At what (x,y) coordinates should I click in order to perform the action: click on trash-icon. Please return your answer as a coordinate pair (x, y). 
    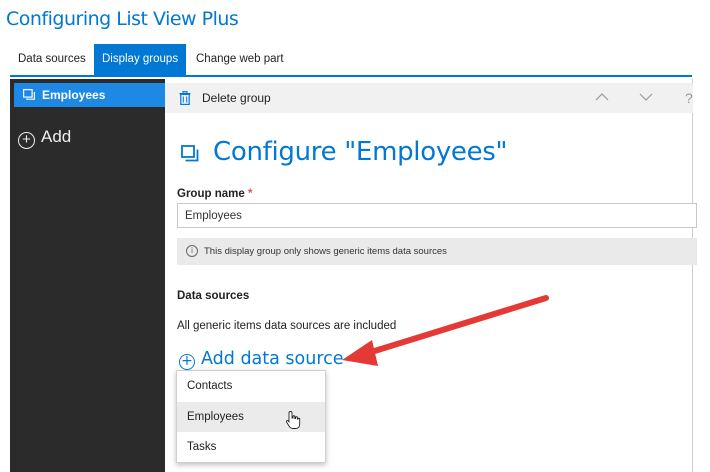
    Looking at the image, I should click on (185, 98).